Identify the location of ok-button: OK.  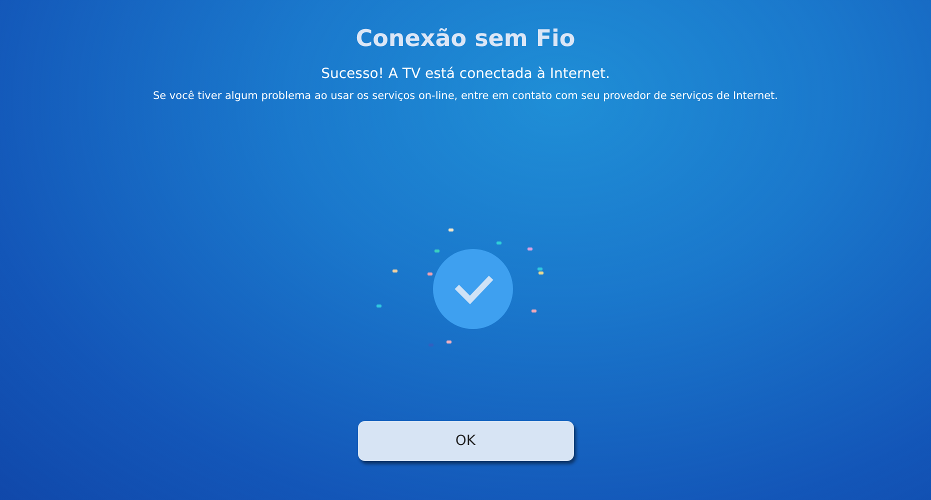
(466, 441).